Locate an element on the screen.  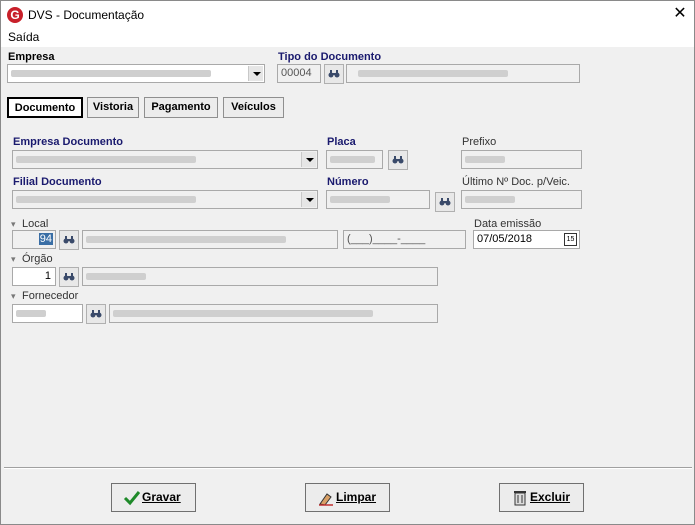
tab-pagamento: Pagamento is located at coordinates (181, 107).